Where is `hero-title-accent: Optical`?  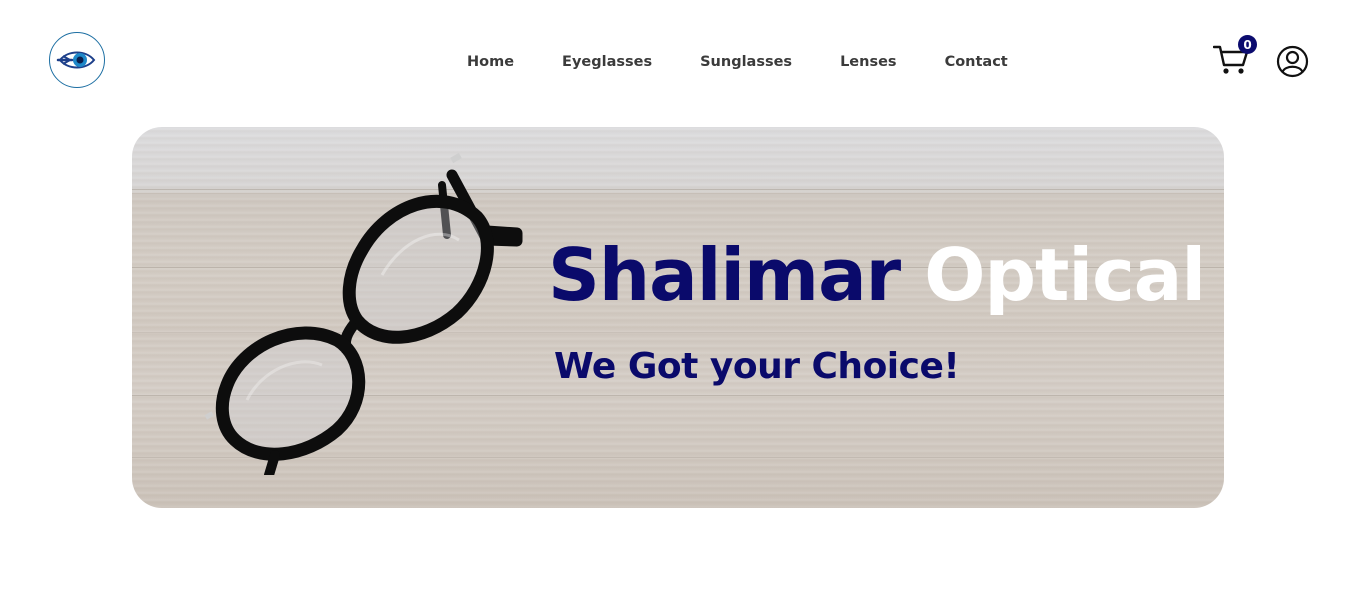 hero-title-accent: Optical is located at coordinates (1065, 275).